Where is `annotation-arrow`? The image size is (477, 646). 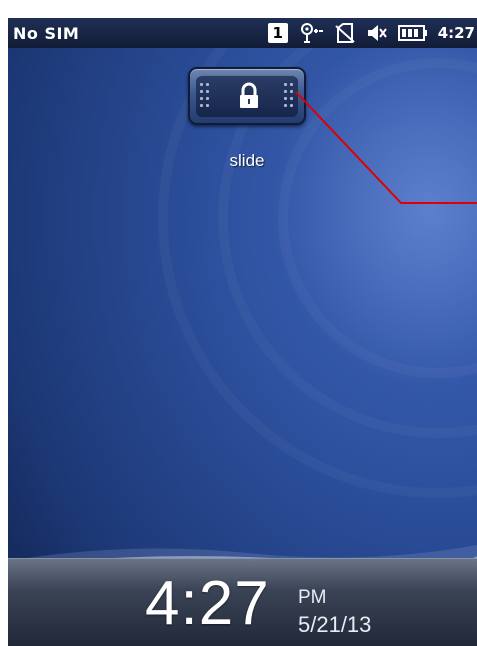 annotation-arrow is located at coordinates (386, 147).